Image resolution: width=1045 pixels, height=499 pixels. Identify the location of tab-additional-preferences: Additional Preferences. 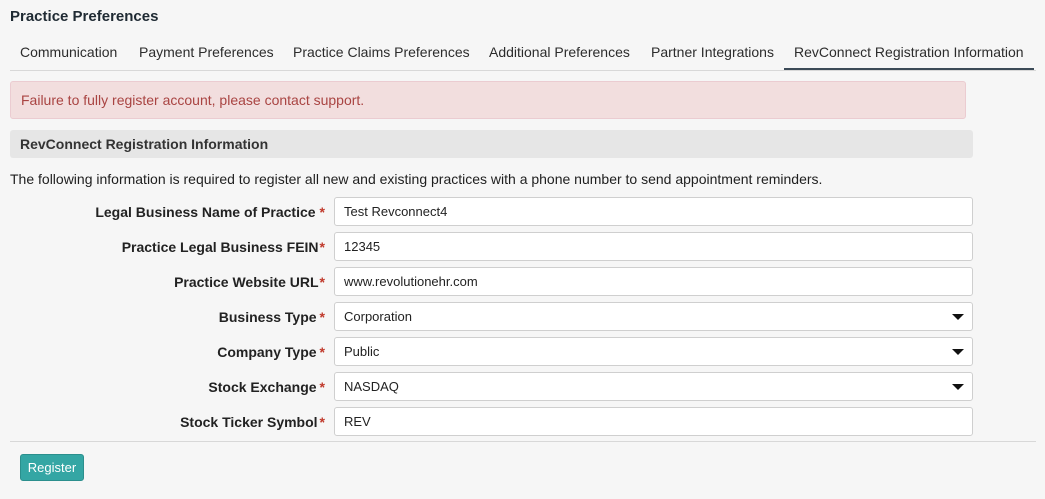
(559, 52).